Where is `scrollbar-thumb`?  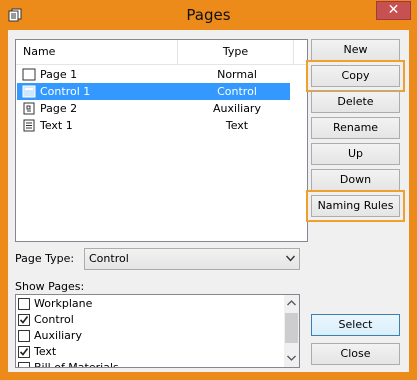
scrollbar-thumb is located at coordinates (291, 328).